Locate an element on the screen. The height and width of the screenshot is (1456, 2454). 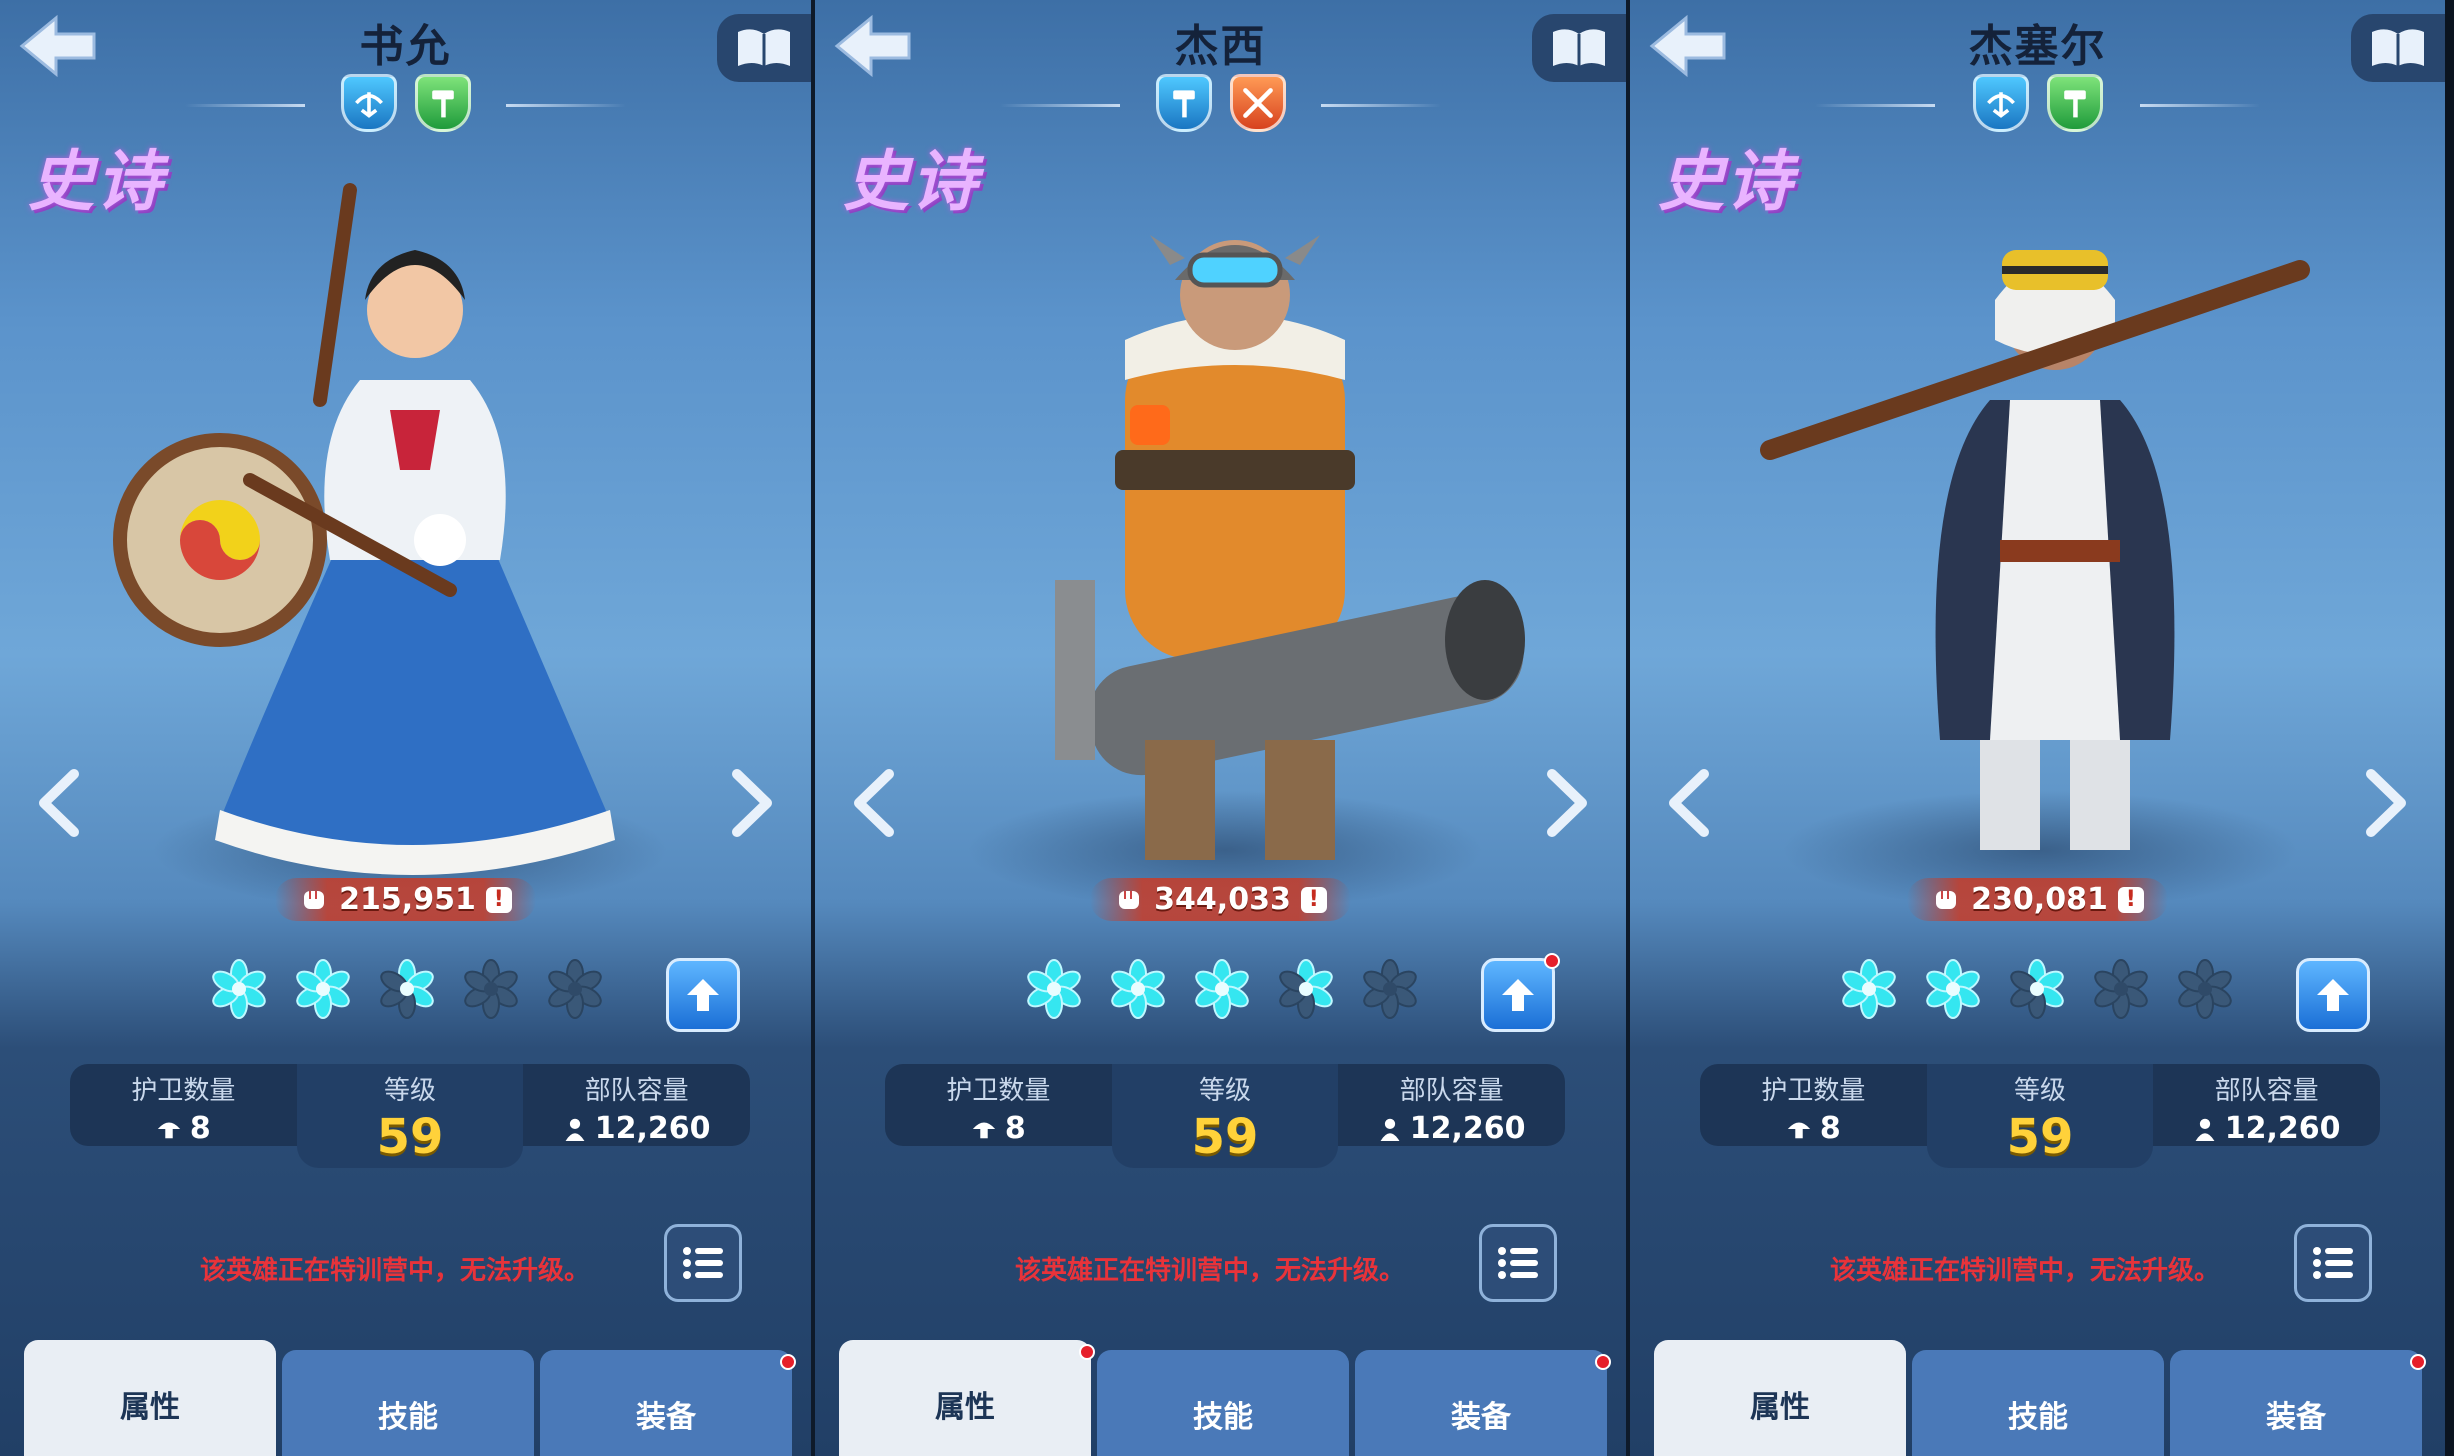
stat-value: 8 is located at coordinates (183, 1128).